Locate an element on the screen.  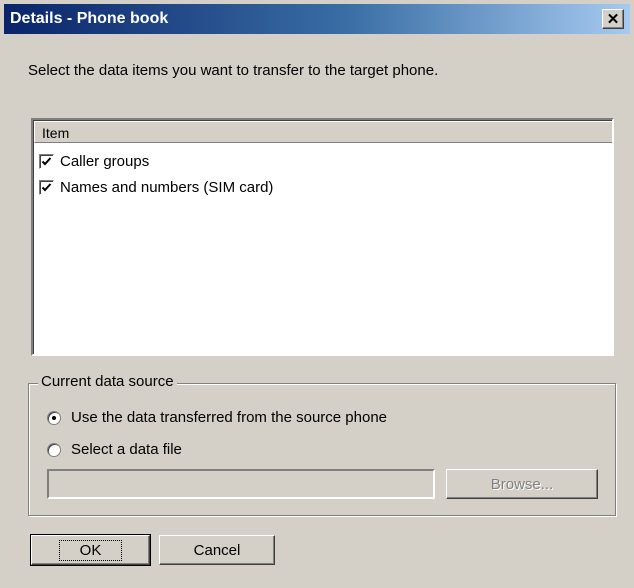
radio-button is located at coordinates (54, 449).